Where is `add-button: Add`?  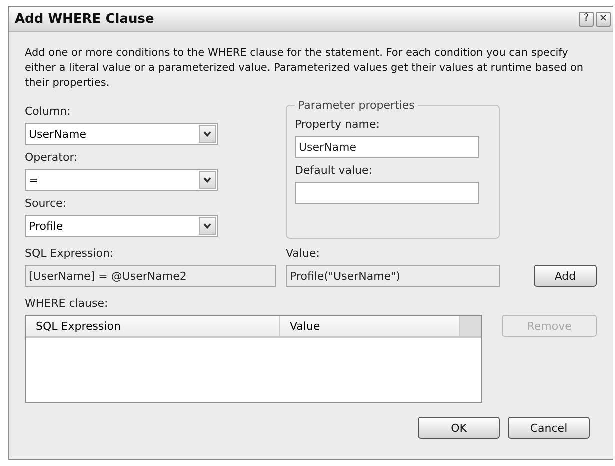
add-button: Add is located at coordinates (565, 276).